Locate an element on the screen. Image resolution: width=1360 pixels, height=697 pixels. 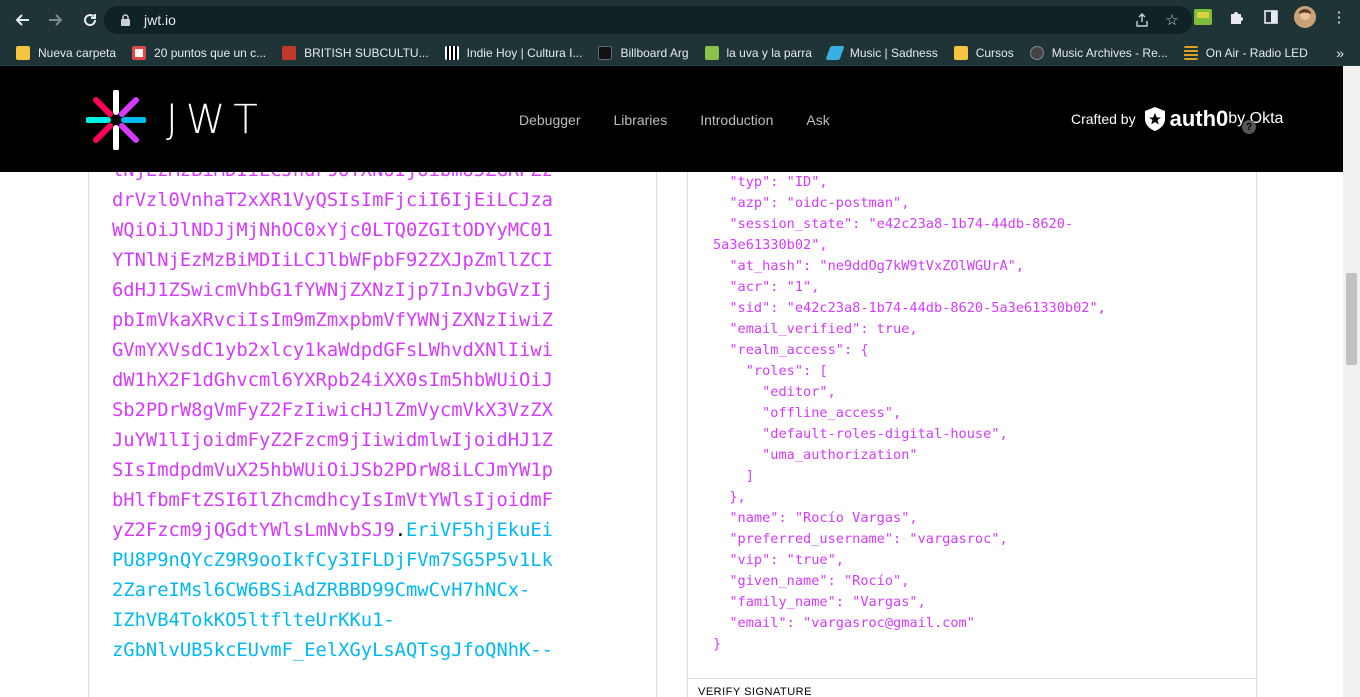
bookmark-star-icon: ☆ is located at coordinates (1172, 20).